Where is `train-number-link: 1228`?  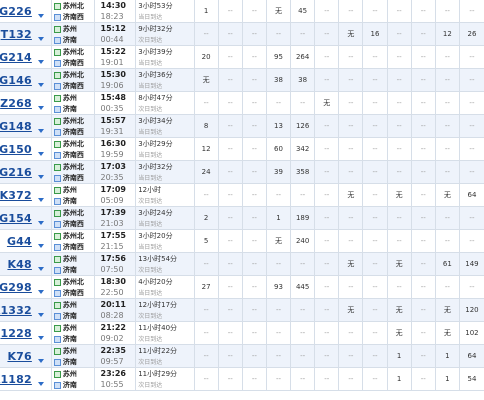 train-number-link: 1228 is located at coordinates (15, 333).